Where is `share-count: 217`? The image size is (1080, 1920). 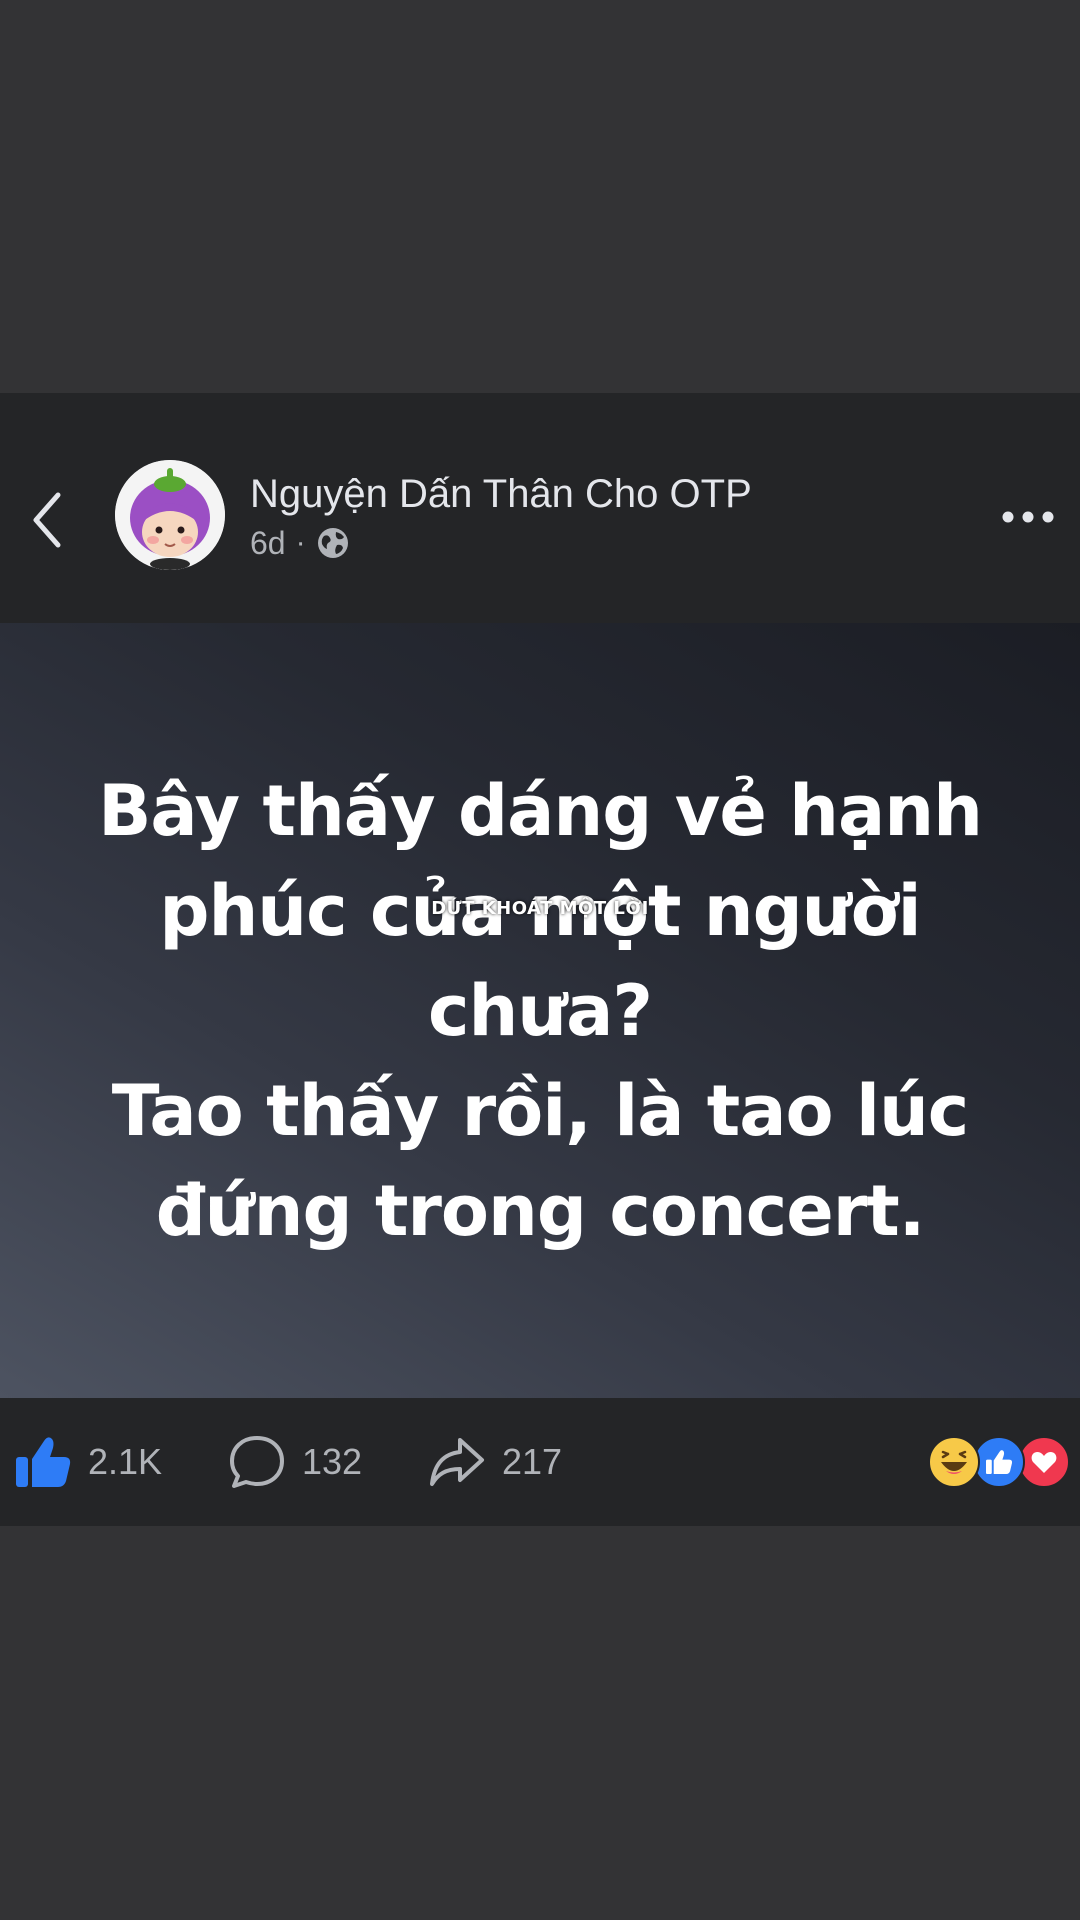
share-count: 217 is located at coordinates (532, 1461).